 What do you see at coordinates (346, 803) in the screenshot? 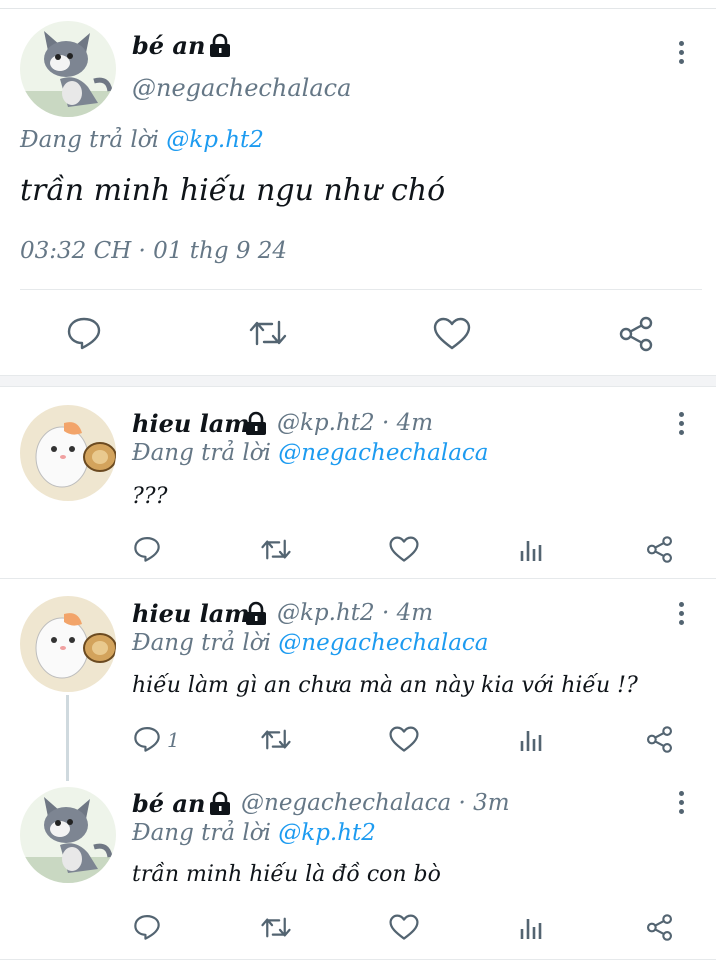
I see `handle-text: @negachechalaca` at bounding box center [346, 803].